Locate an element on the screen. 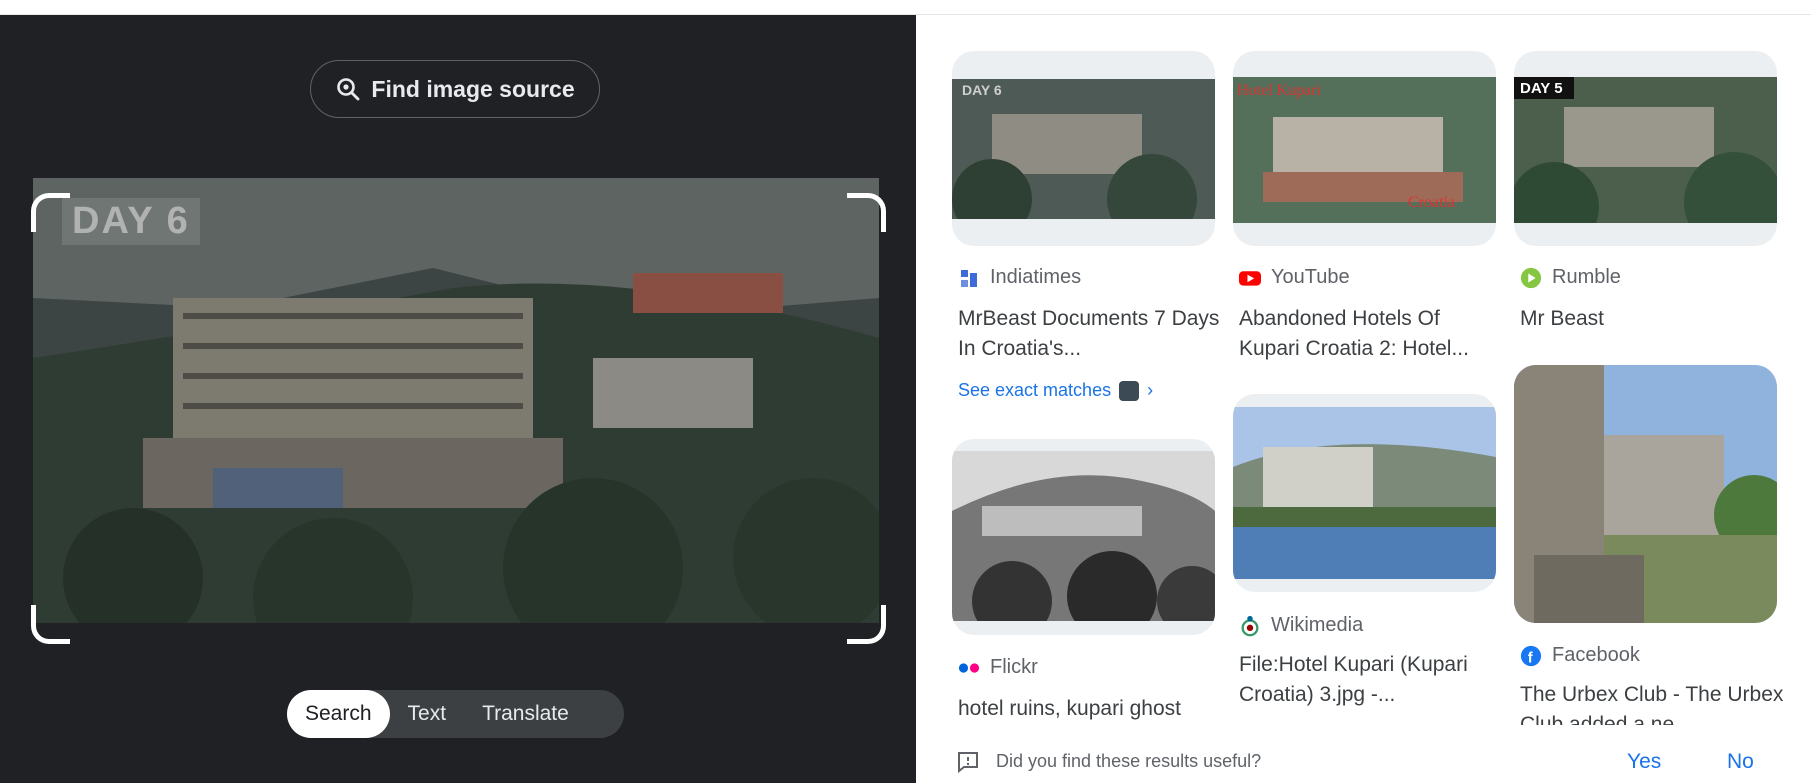 The image size is (1811, 783). crop-handle-bottom-left is located at coordinates (50, 624).